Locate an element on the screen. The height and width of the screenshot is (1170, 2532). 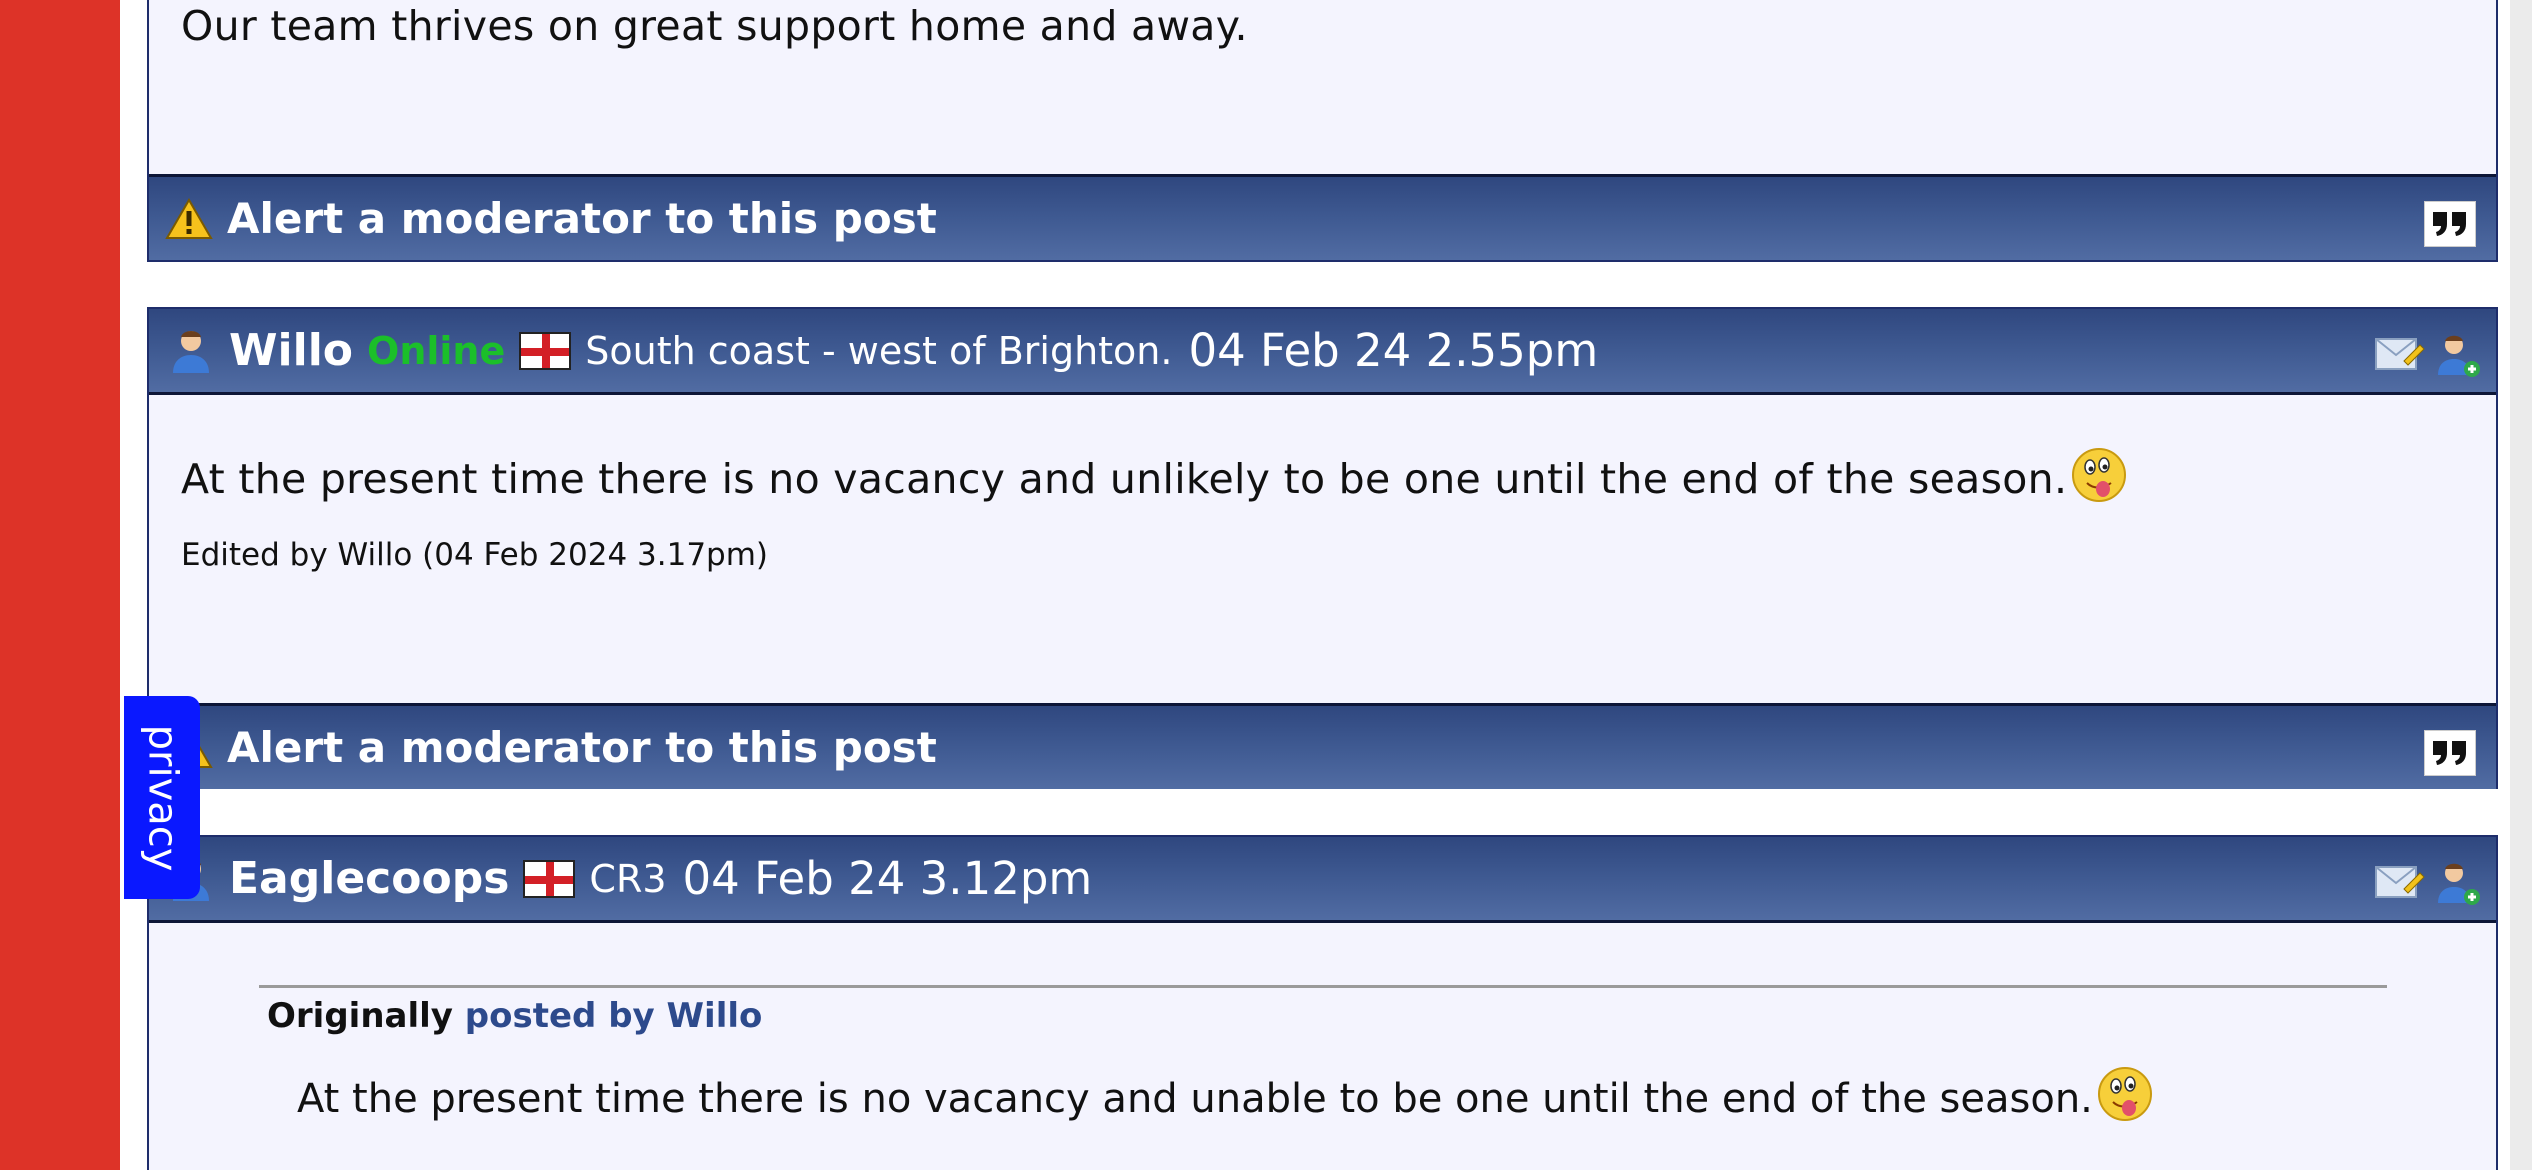
edit-note: Edited by Willo (04 Feb 2024 3.17pm) is located at coordinates (475, 555).